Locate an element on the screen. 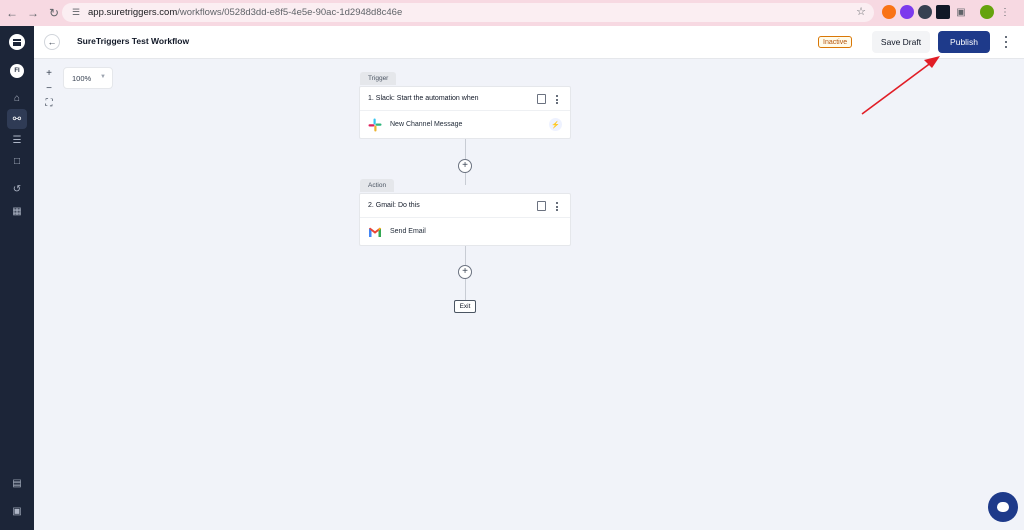 The image size is (1024, 530). action-node: 2. Gmail: Do this Send Email is located at coordinates (465, 219).